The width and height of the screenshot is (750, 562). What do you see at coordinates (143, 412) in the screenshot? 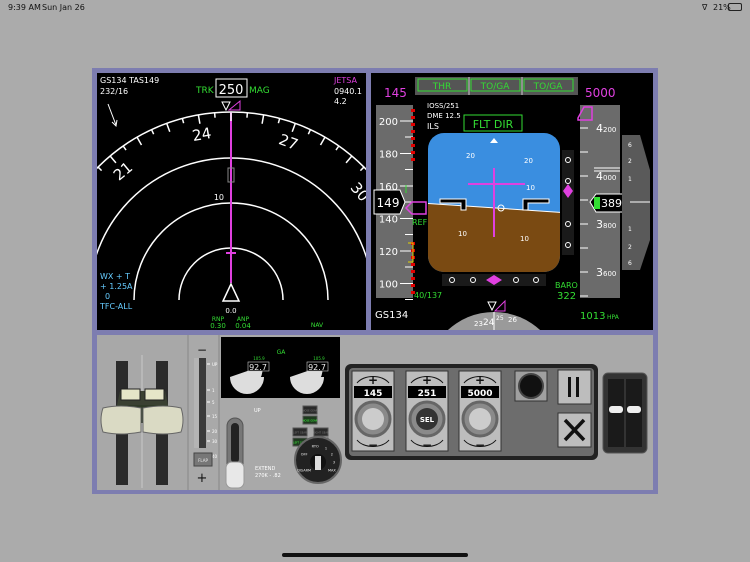
I see `throttle-quadrant` at bounding box center [143, 412].